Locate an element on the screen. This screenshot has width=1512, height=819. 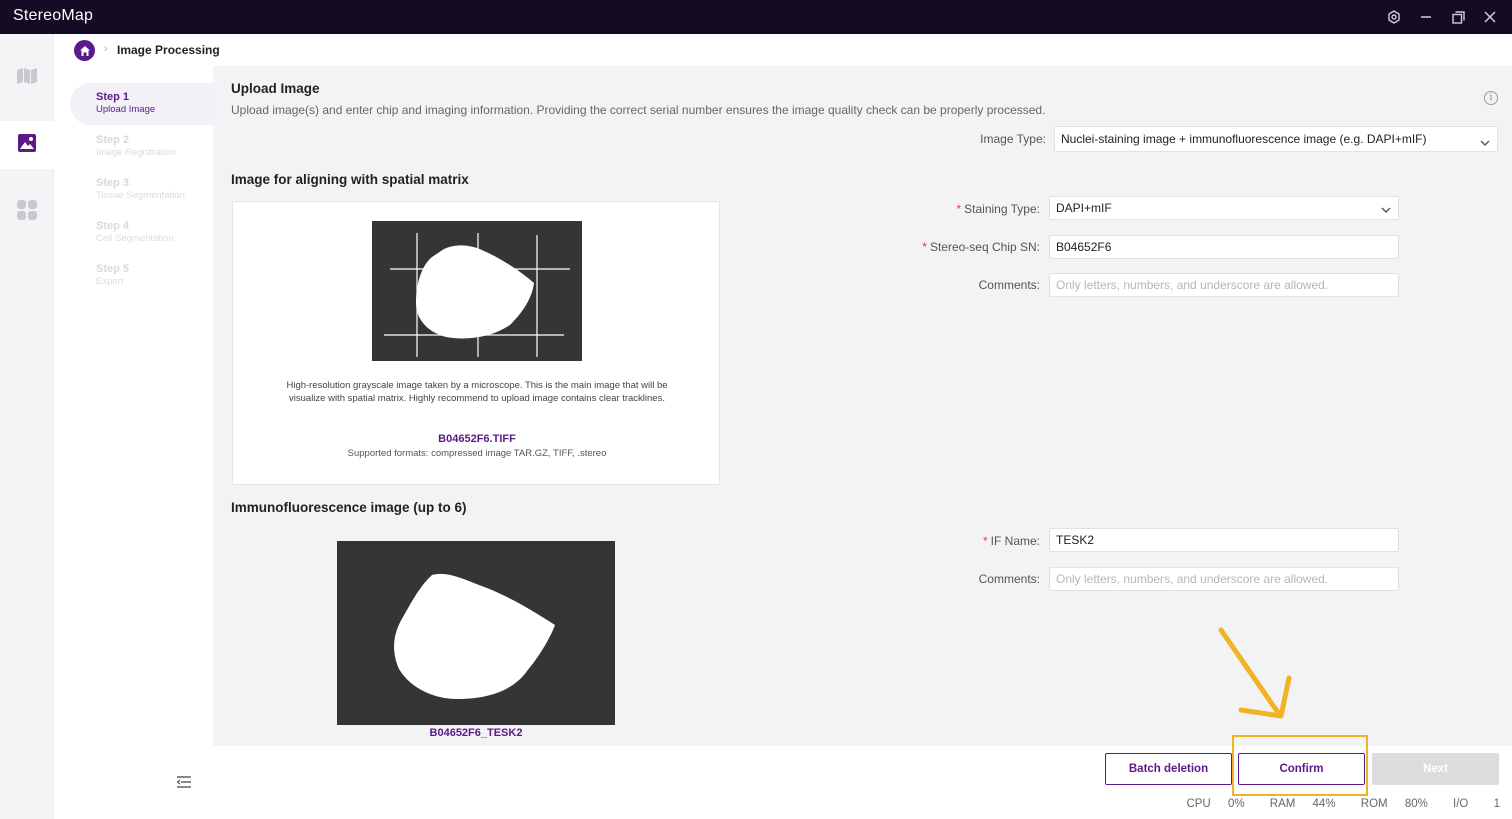
title-bar: StereoMap is located at coordinates (756, 17).